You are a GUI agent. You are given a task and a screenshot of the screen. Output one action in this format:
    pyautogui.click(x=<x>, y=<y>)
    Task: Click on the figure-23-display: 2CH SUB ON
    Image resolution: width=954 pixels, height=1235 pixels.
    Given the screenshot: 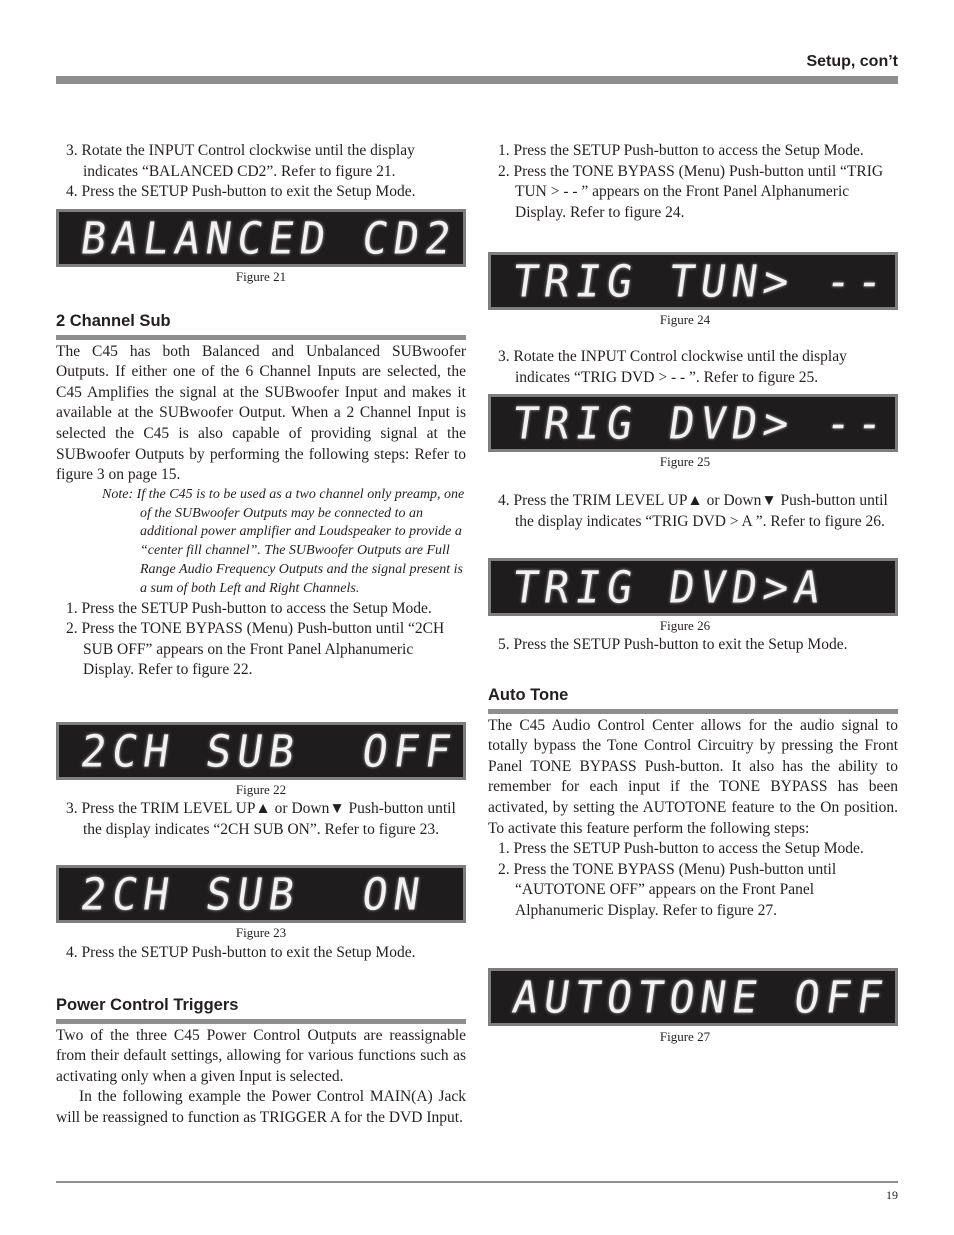 What is the action you would take?
    pyautogui.click(x=261, y=894)
    